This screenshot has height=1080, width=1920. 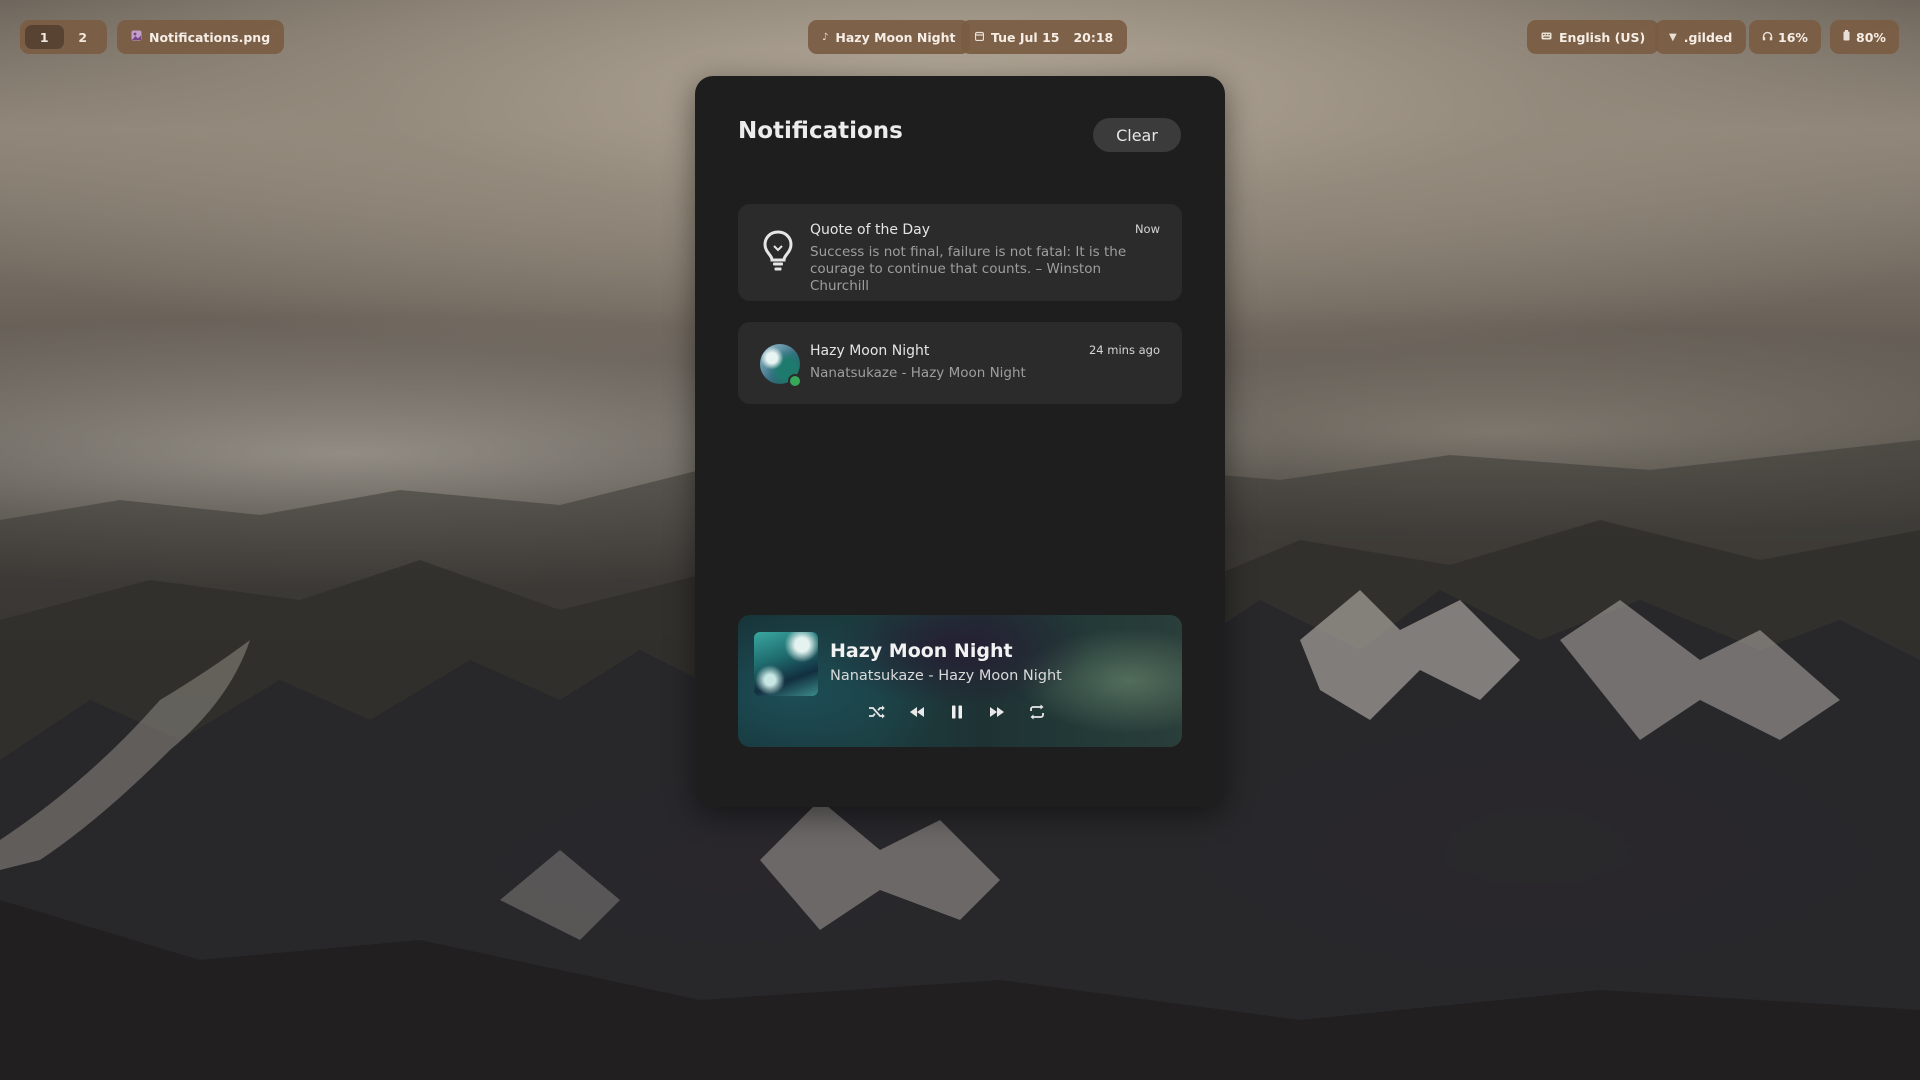 What do you see at coordinates (1871, 37) in the screenshot?
I see `battery-label: 80%` at bounding box center [1871, 37].